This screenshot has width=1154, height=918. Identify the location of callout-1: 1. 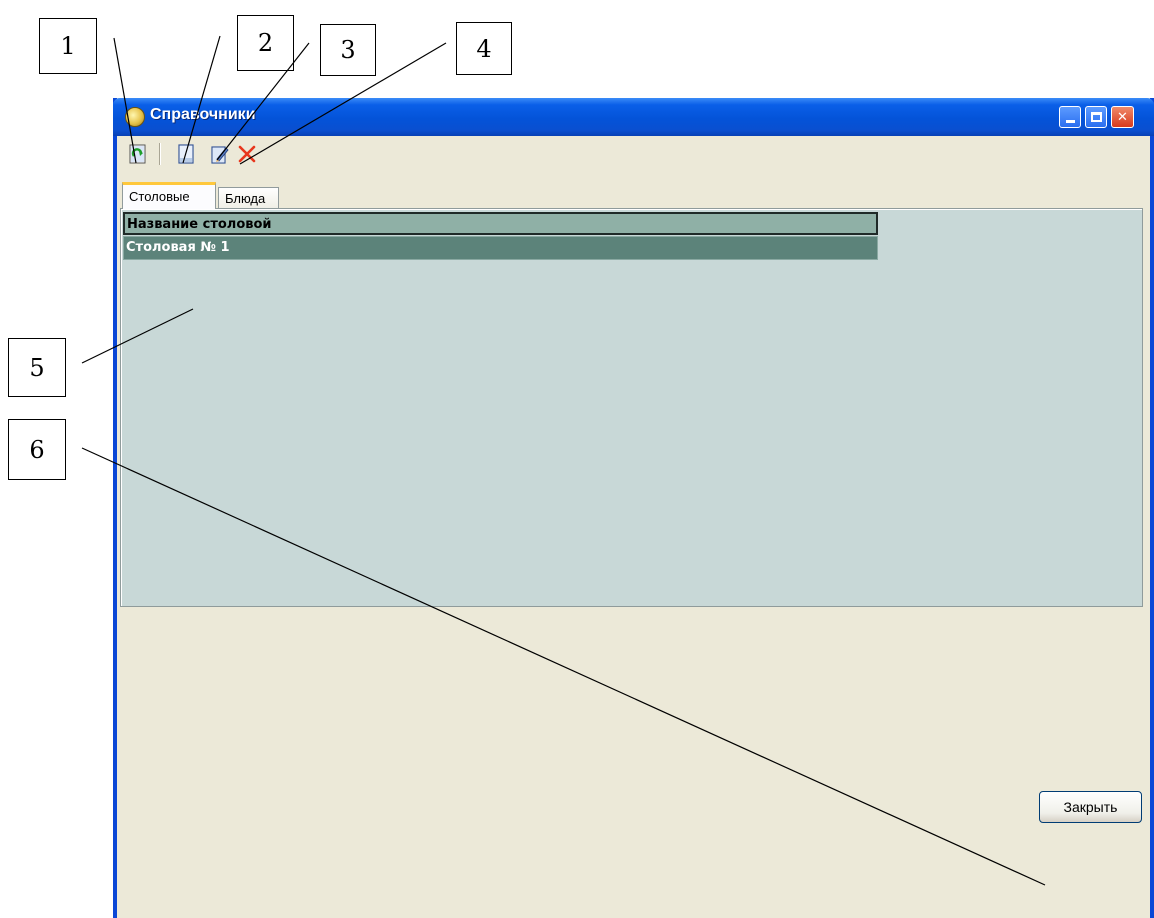
(68, 46).